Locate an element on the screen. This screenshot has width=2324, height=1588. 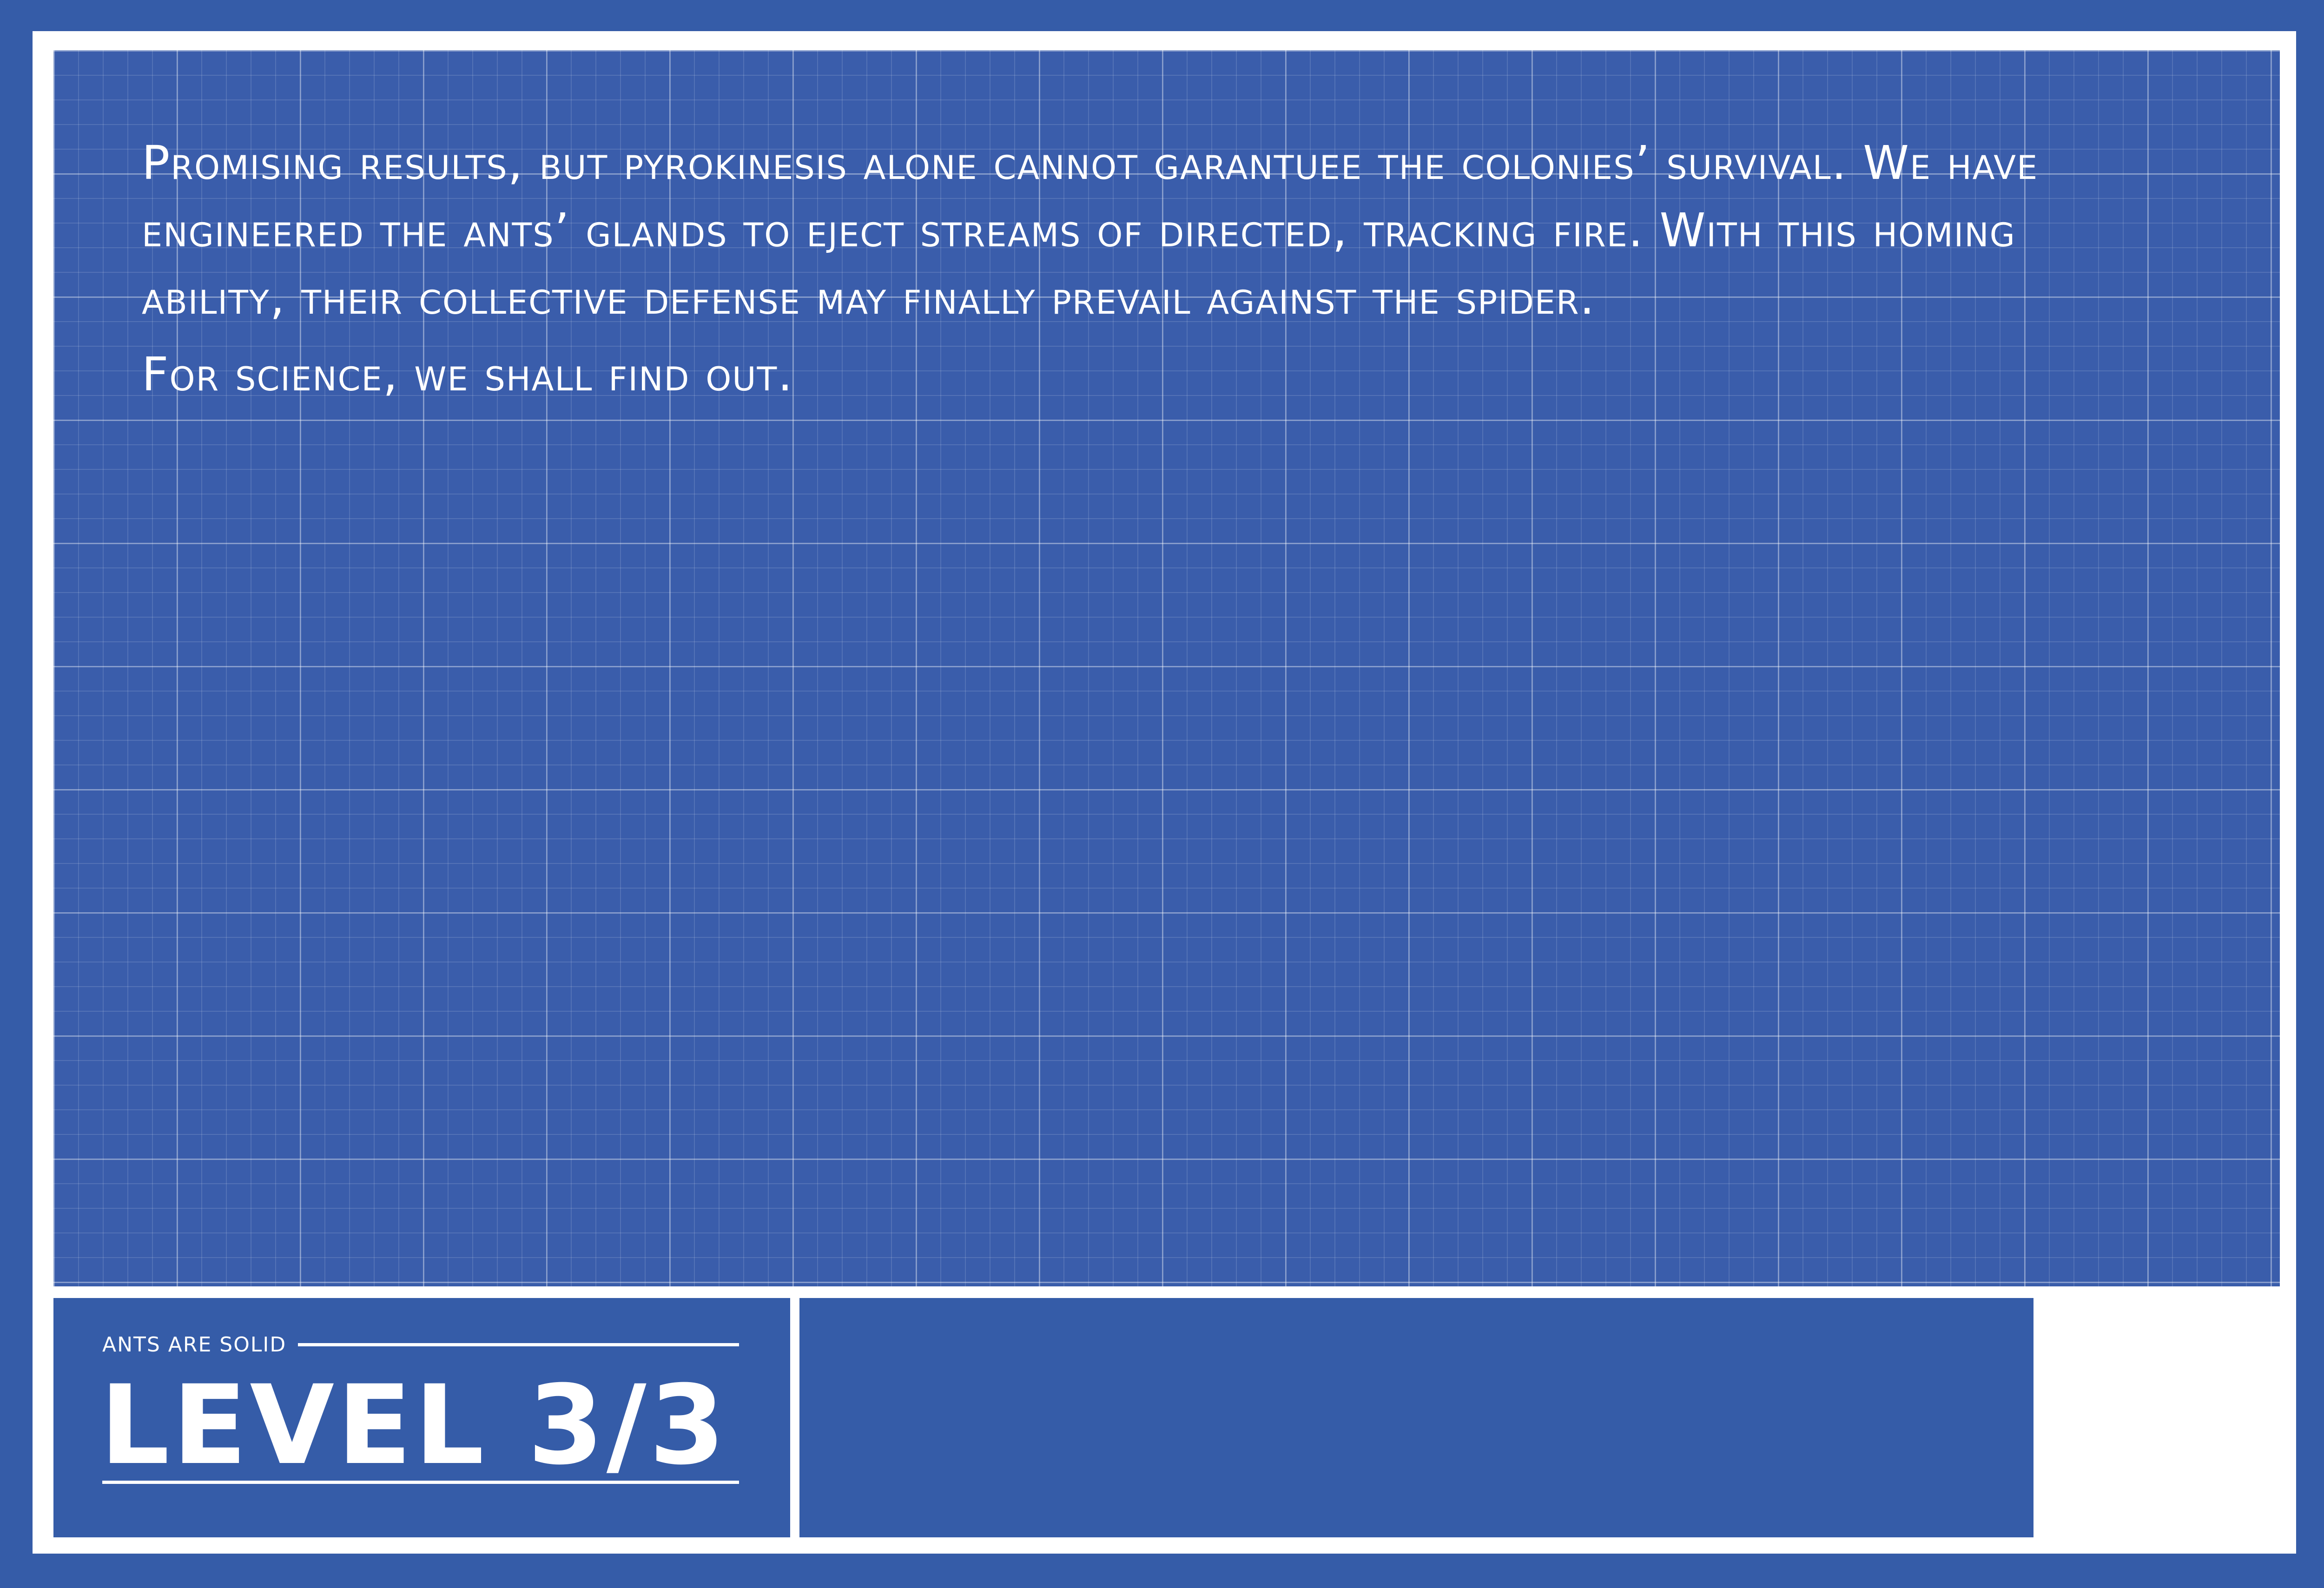
game-name-row: ants are solid is located at coordinates (420, 1344).